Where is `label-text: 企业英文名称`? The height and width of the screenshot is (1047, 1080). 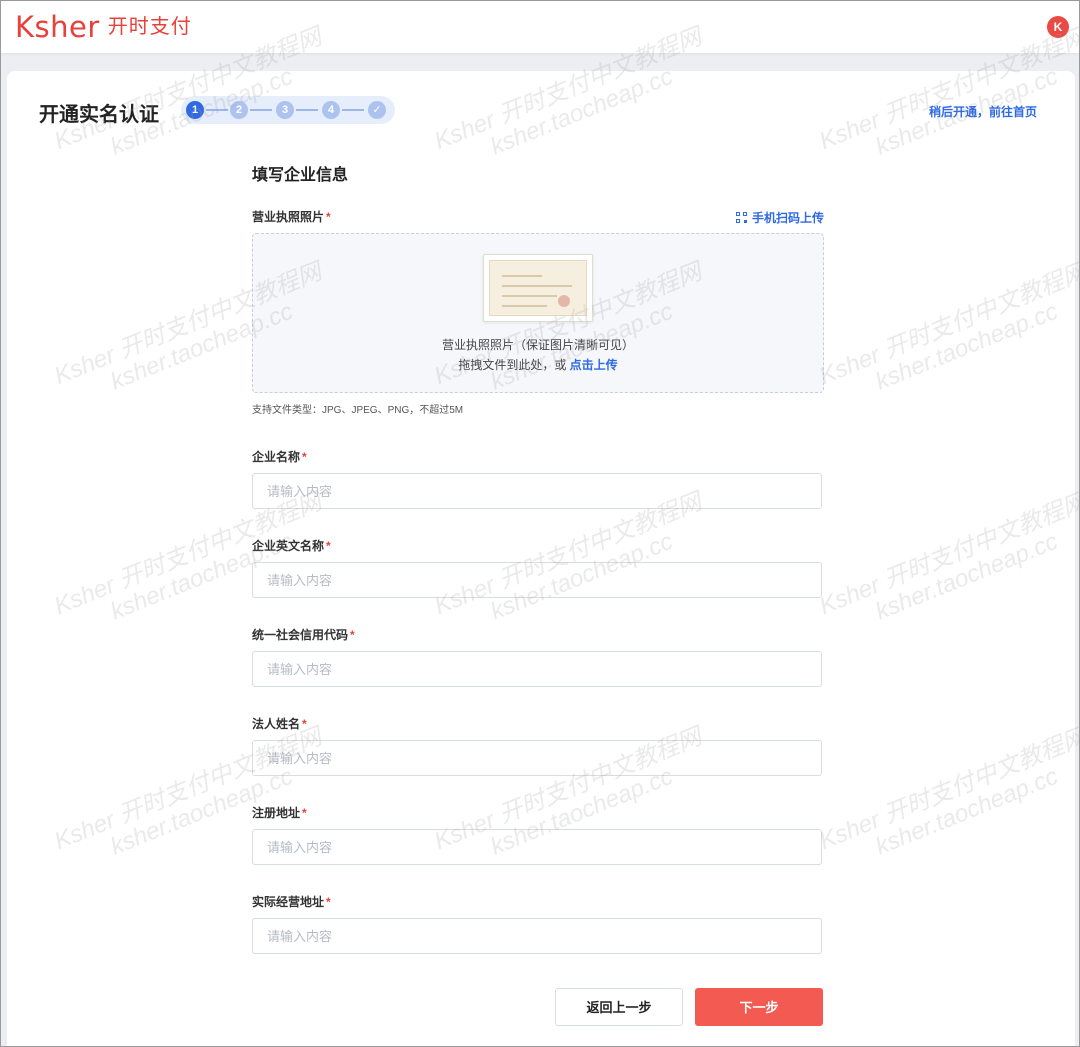
label-text: 企业英文名称 is located at coordinates (288, 546).